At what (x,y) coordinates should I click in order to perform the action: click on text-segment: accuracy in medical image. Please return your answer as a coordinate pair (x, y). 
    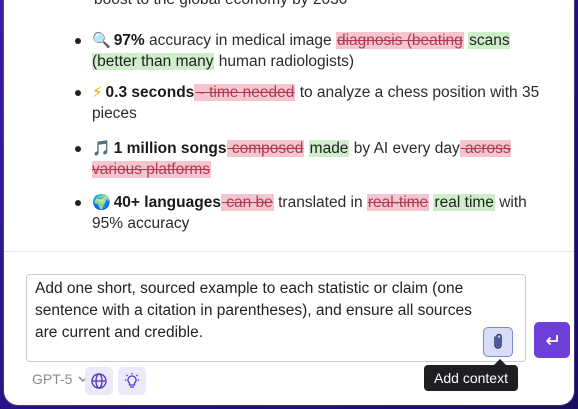
    Looking at the image, I should click on (240, 40).